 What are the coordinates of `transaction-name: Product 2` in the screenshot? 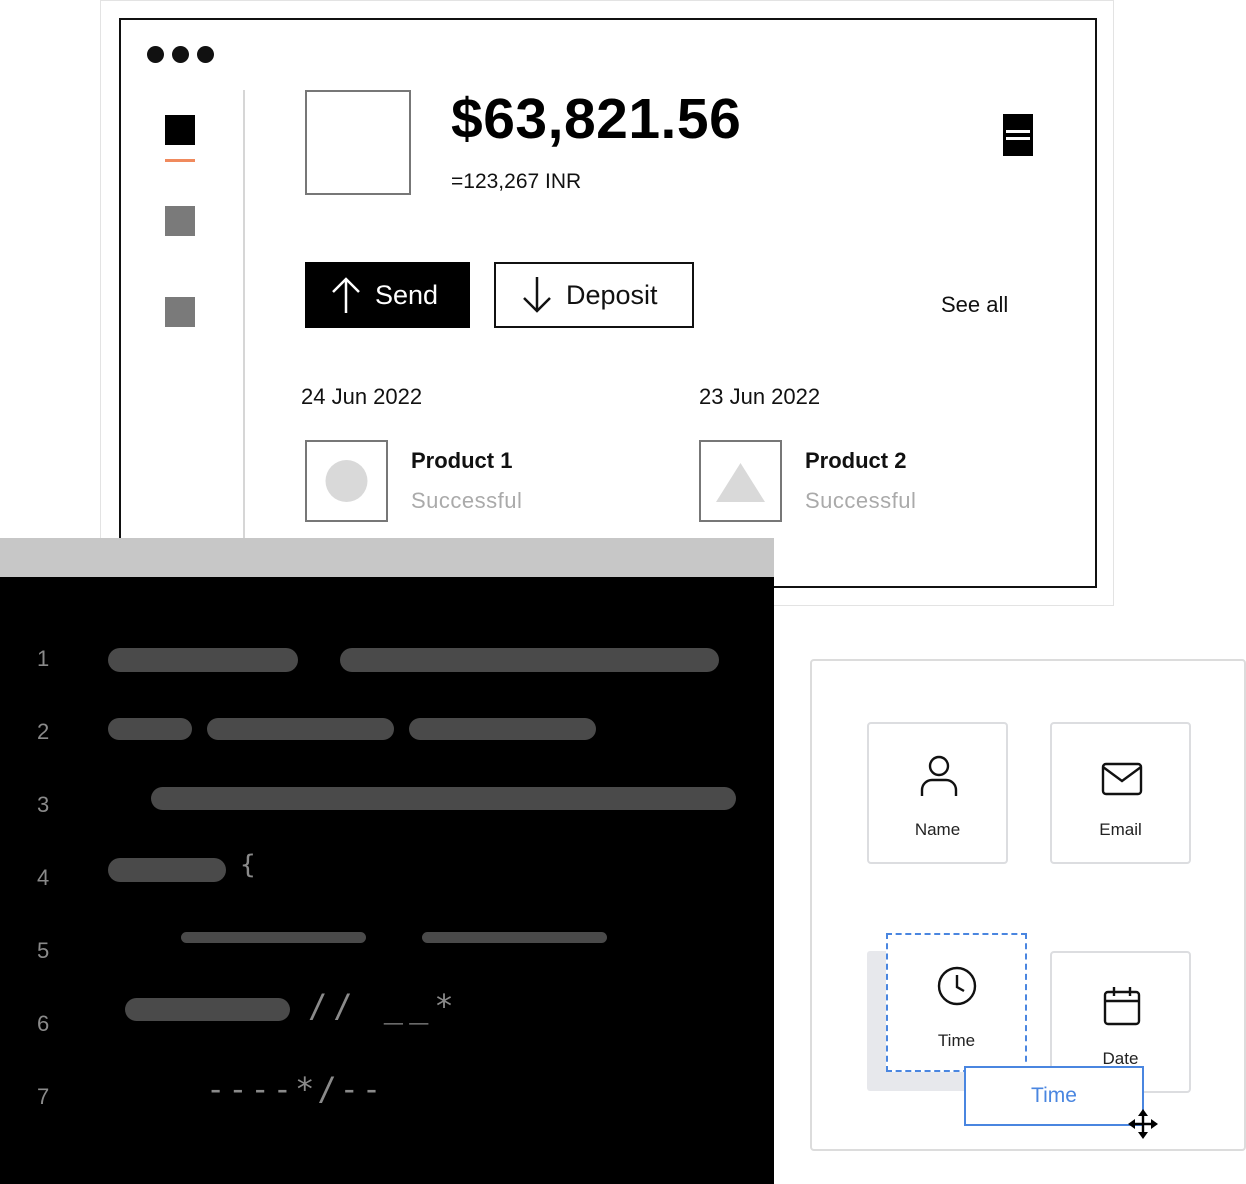 It's located at (856, 460).